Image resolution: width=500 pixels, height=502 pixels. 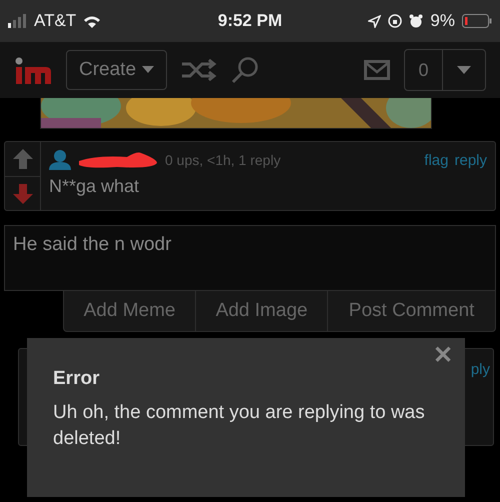 What do you see at coordinates (443, 355) in the screenshot?
I see `close-button: ✕` at bounding box center [443, 355].